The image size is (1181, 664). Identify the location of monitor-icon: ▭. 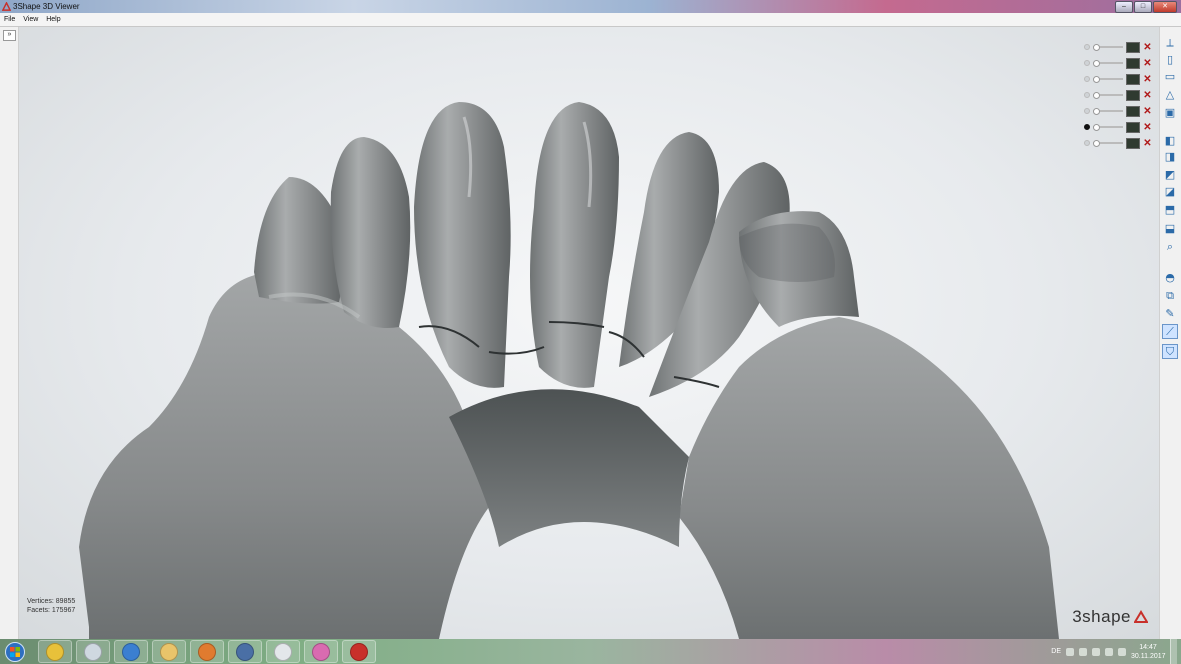
(1170, 76).